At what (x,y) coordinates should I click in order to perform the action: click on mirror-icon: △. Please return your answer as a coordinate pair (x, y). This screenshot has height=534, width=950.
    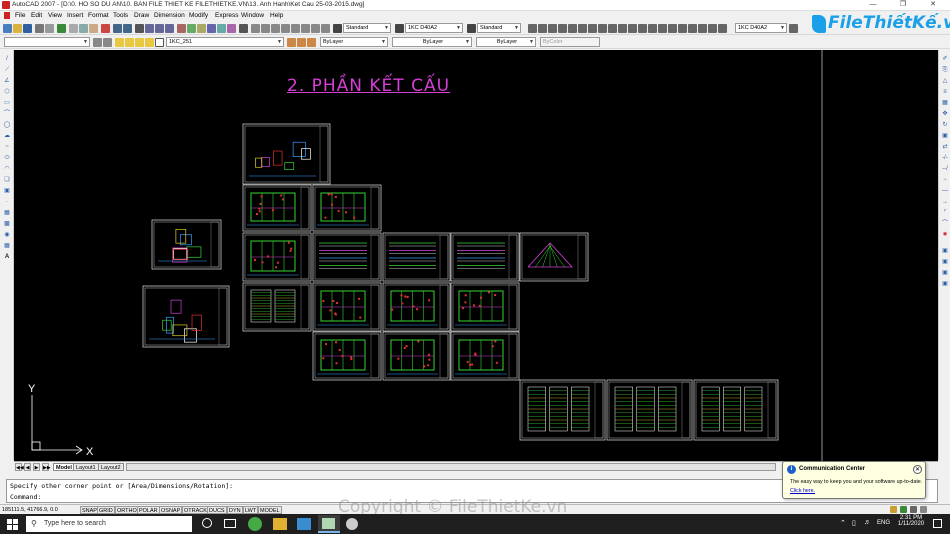
    Looking at the image, I should click on (945, 81).